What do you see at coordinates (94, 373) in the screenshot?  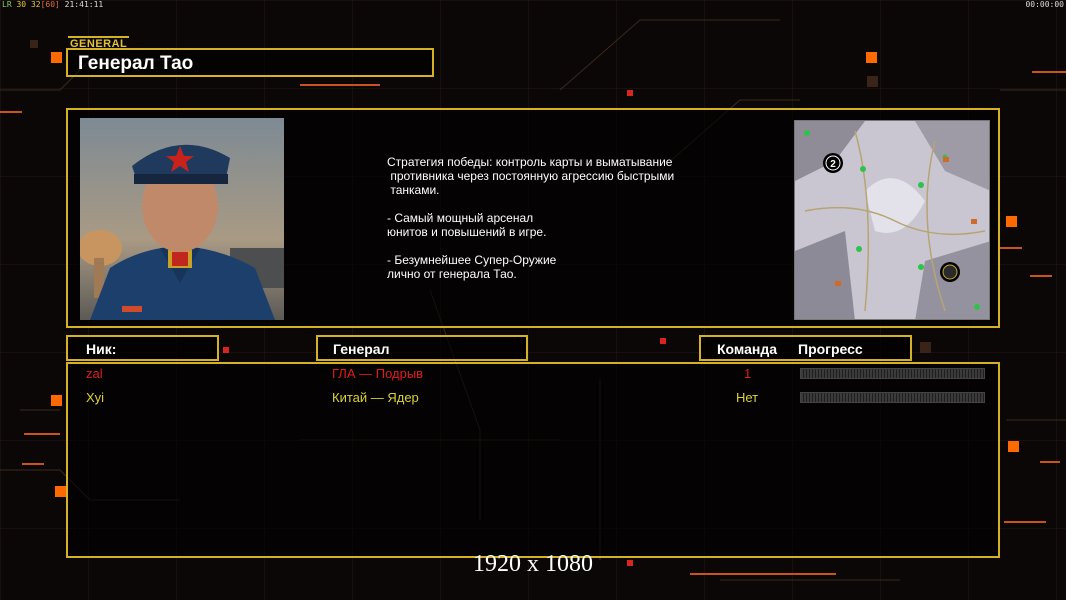 I see `player-nick: zal` at bounding box center [94, 373].